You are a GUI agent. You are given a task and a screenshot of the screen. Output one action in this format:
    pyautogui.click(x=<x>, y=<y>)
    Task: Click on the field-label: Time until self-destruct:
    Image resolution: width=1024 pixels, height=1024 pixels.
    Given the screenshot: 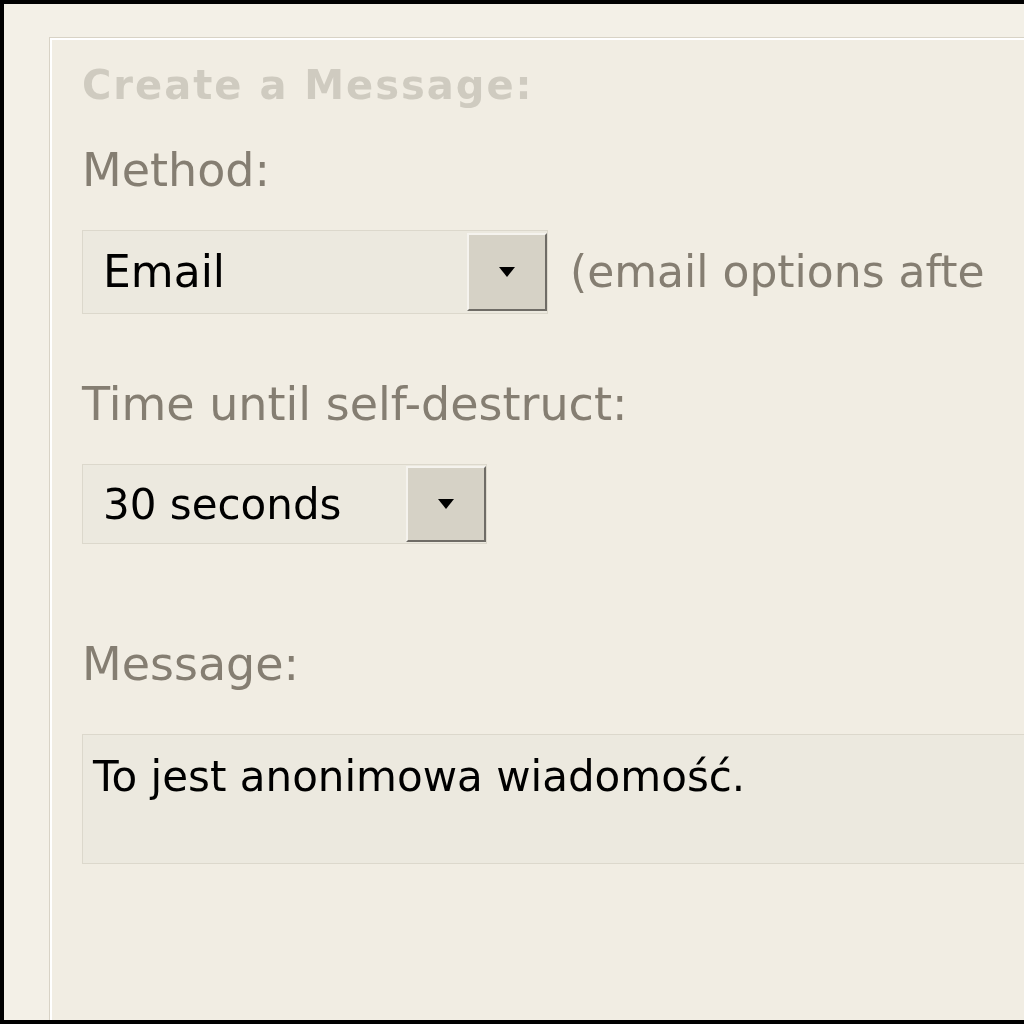 What is the action you would take?
    pyautogui.click(x=355, y=404)
    